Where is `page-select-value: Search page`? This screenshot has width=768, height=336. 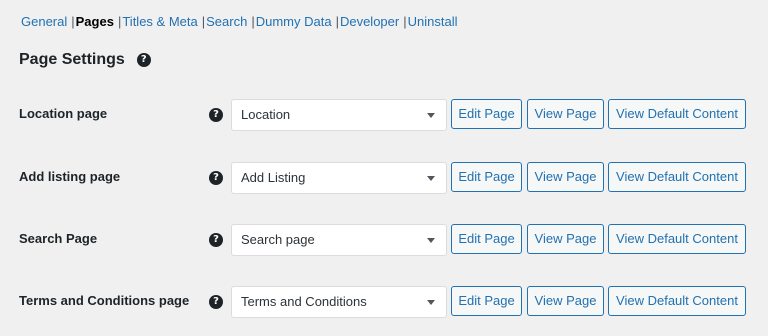 page-select-value: Search page is located at coordinates (278, 239).